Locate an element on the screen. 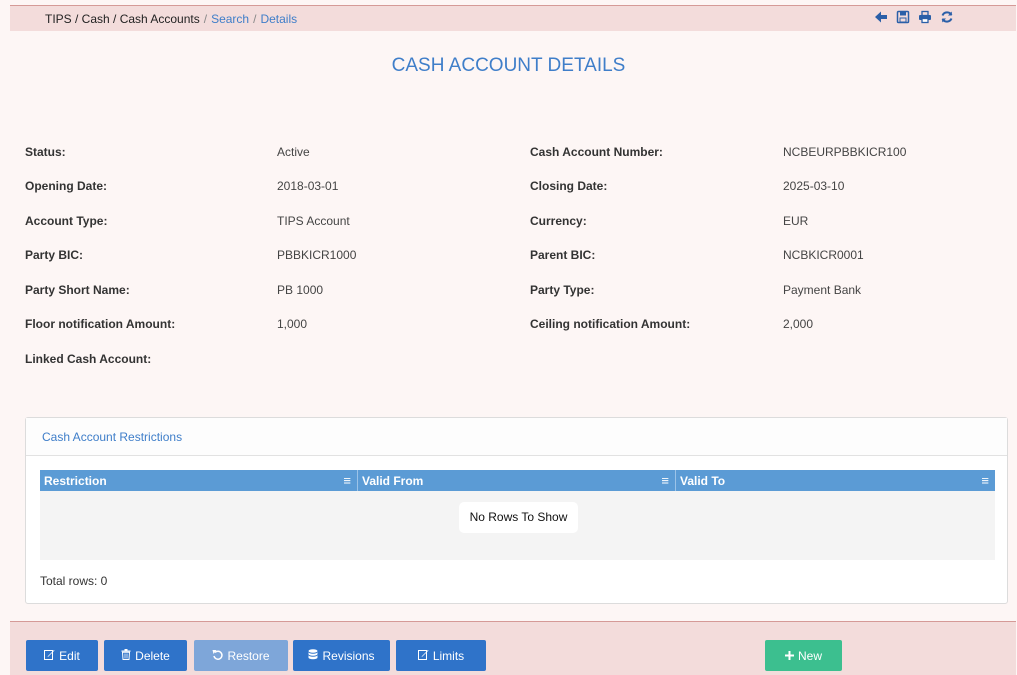 The height and width of the screenshot is (675, 1017). column-header-valid-to: Valid To ≡ is located at coordinates (835, 480).